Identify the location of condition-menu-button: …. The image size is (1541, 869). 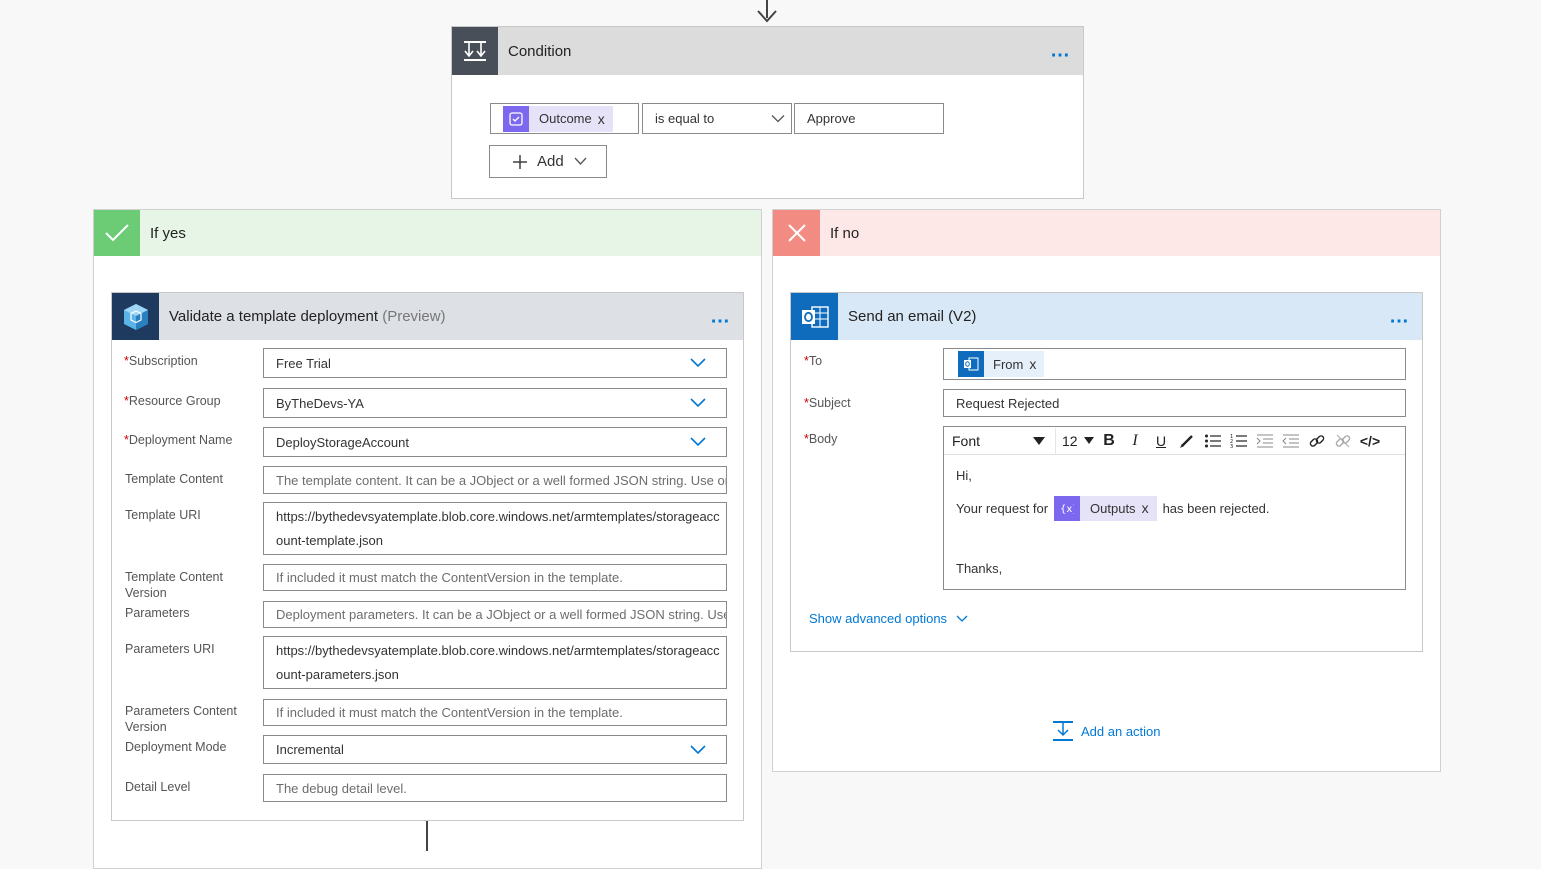
(1060, 51).